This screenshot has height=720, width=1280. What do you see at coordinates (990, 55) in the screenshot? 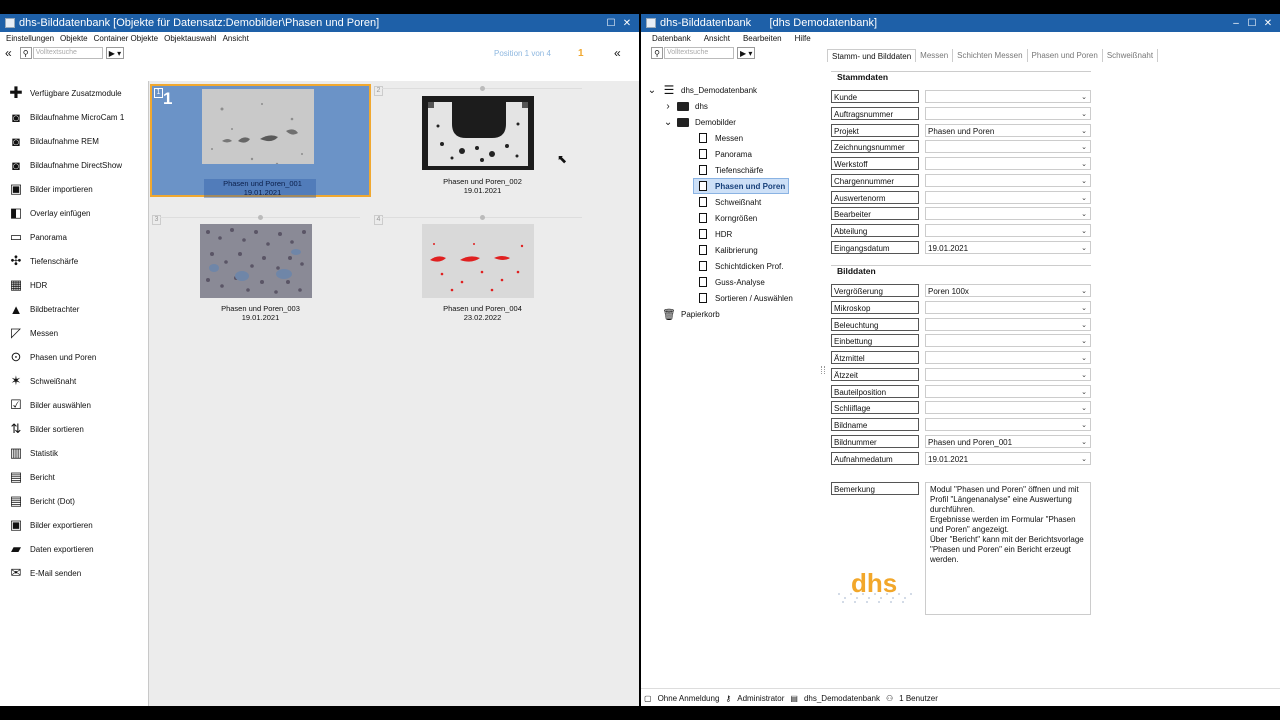
I see `tab-schichten-messen: Schichten Messen` at bounding box center [990, 55].